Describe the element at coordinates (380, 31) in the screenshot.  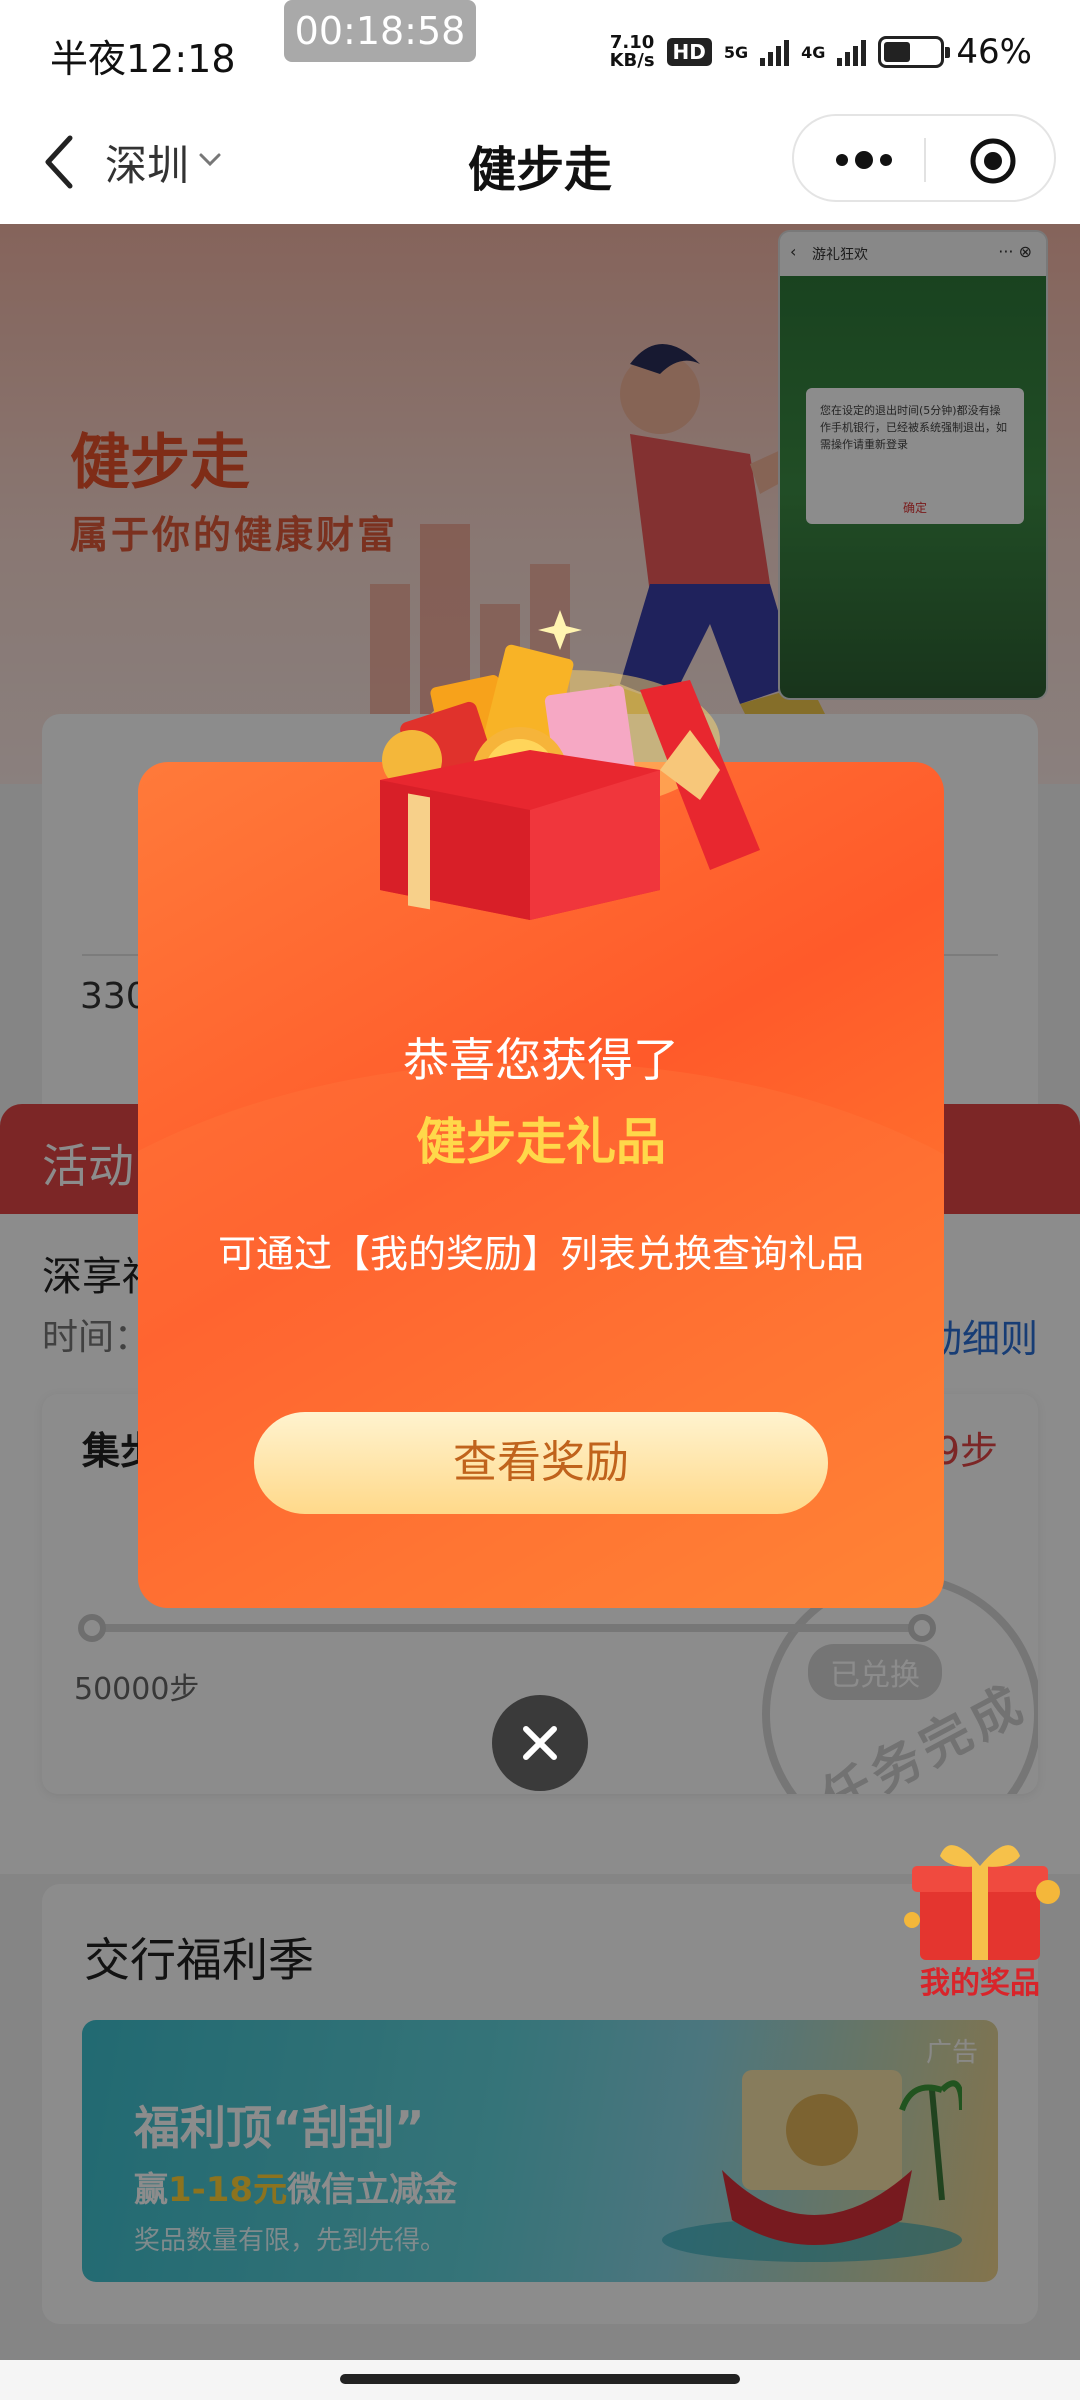
I see `recording-timer: 00:18:58` at that location.